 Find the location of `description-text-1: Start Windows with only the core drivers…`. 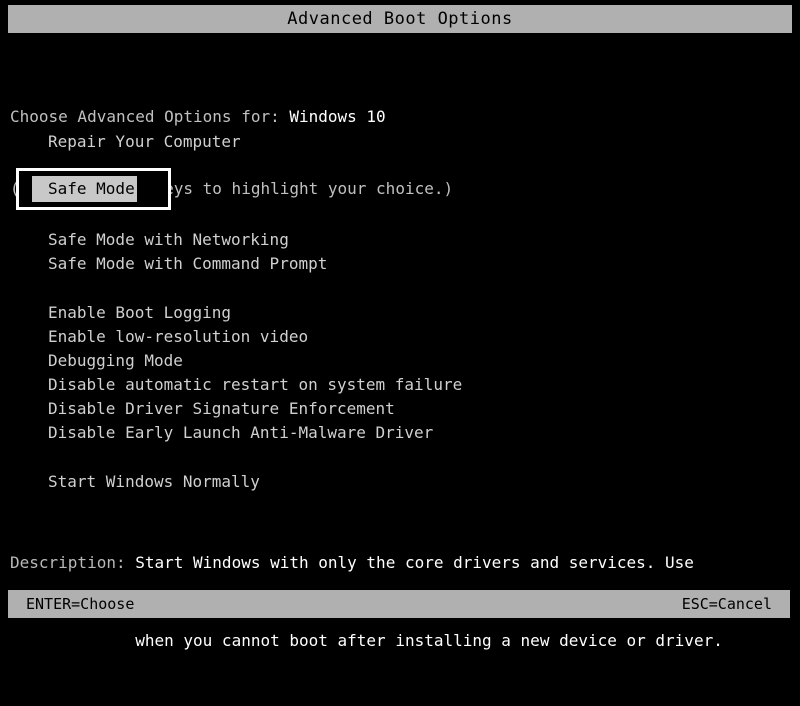

description-text-1: Start Windows with only the core drivers… is located at coordinates (414, 562).